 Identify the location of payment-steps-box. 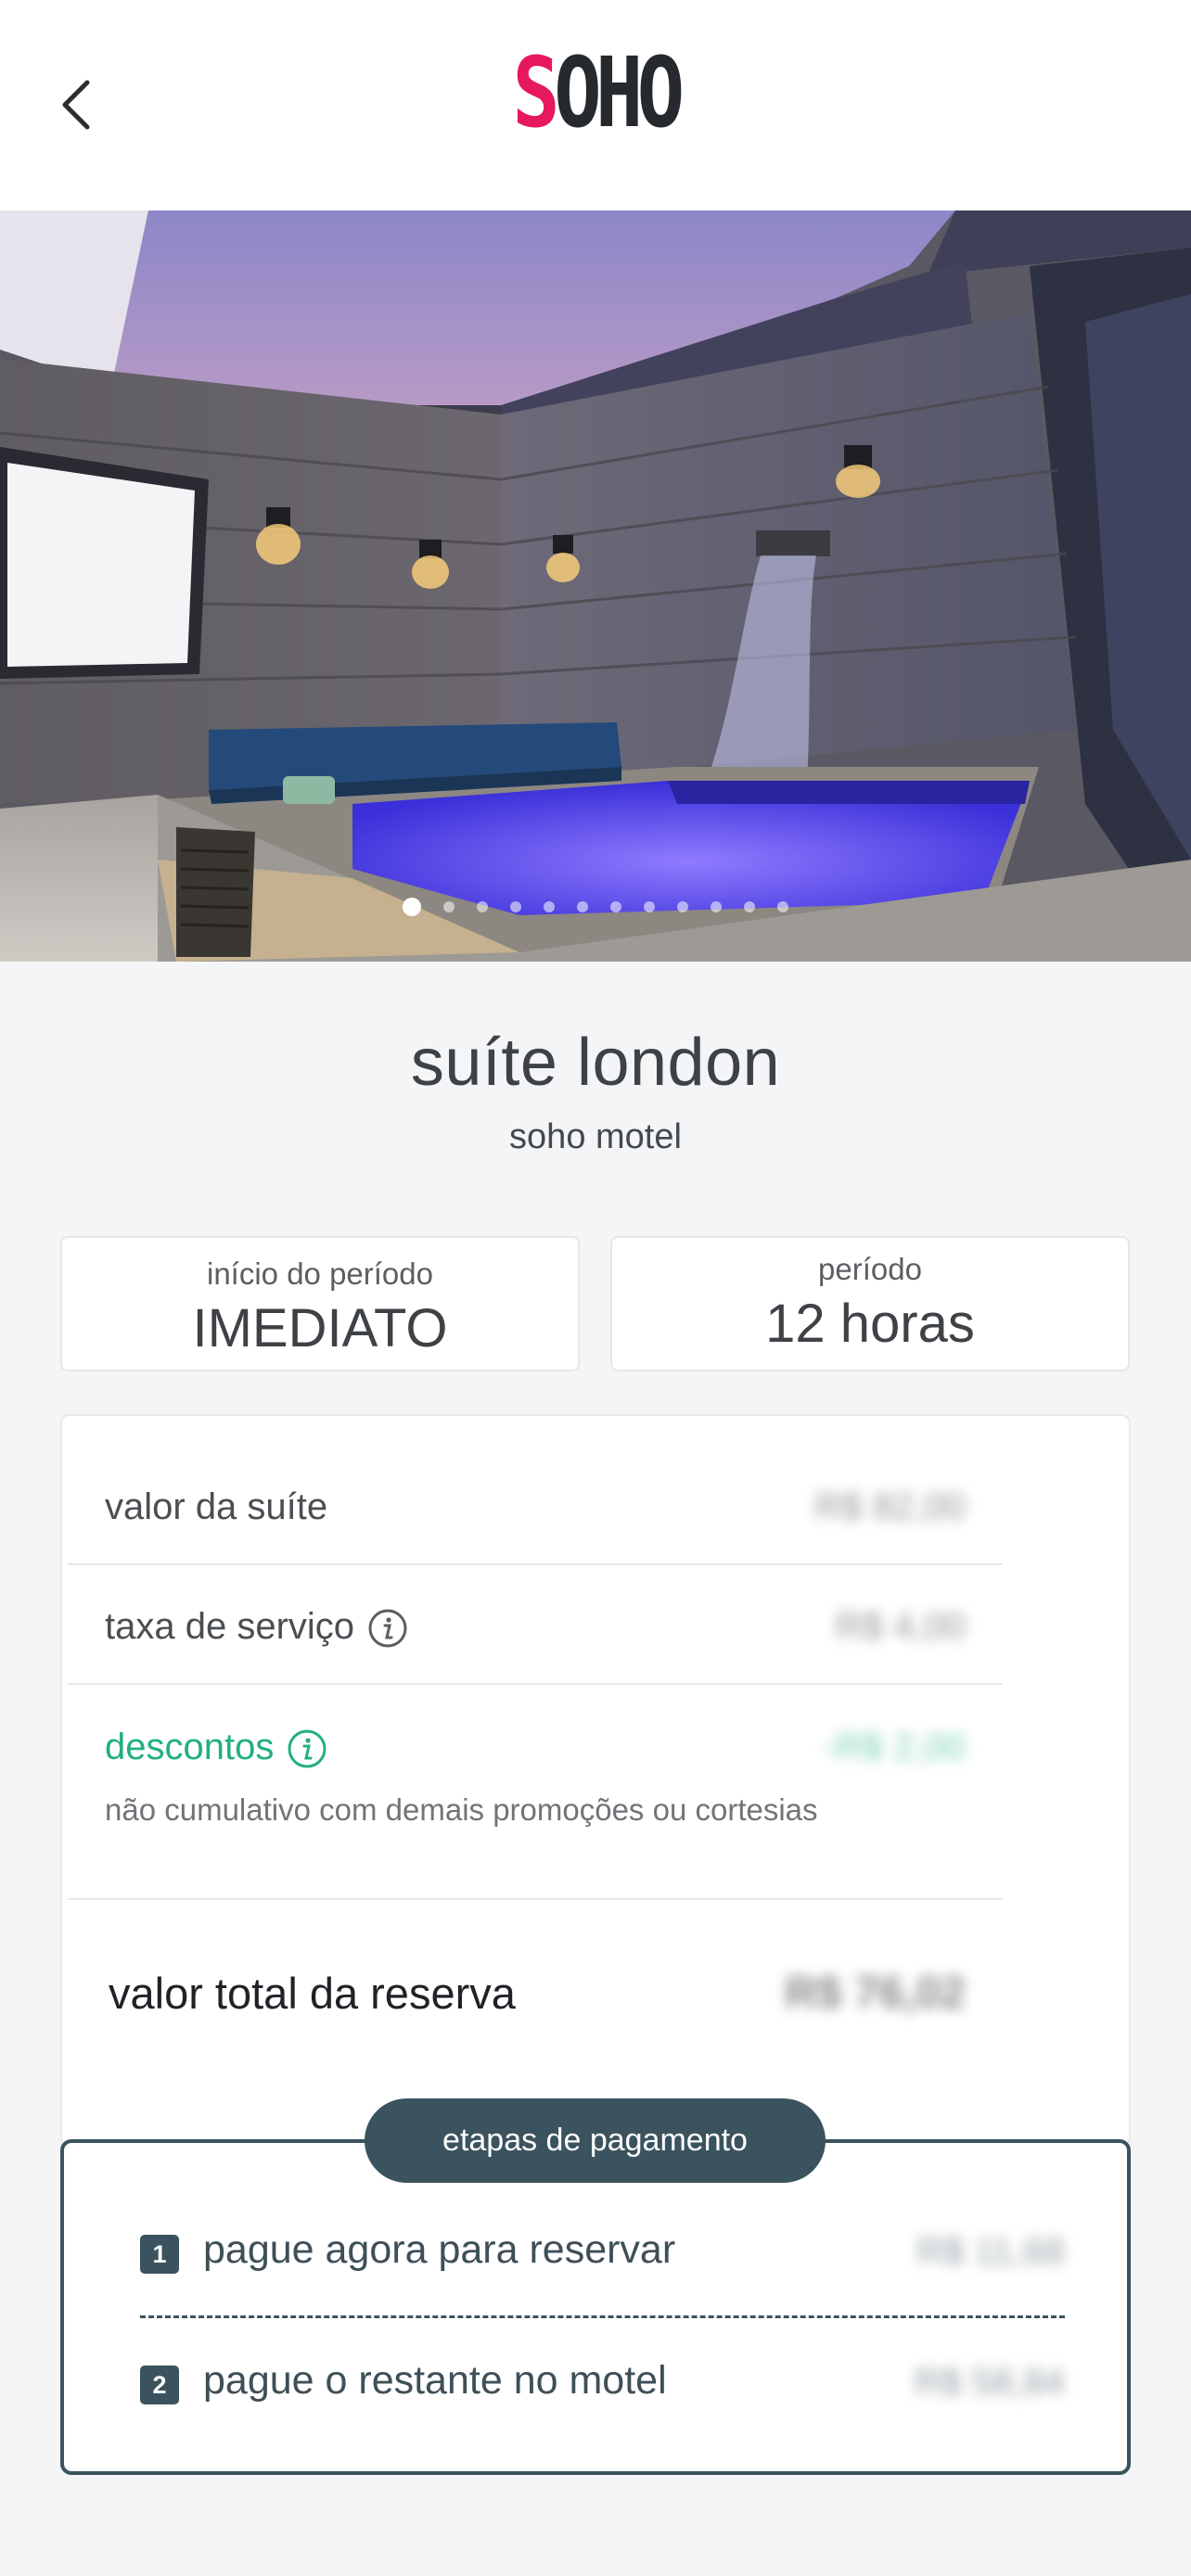
(595, 2307).